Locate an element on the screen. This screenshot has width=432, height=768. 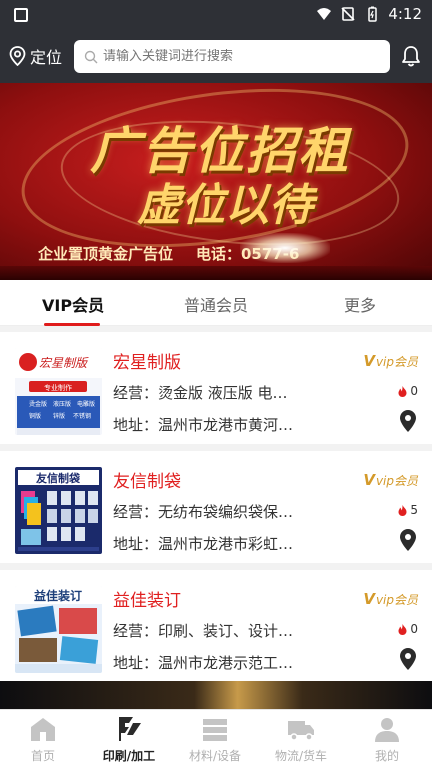
nav-home-label: 首页 is located at coordinates (42, 756).